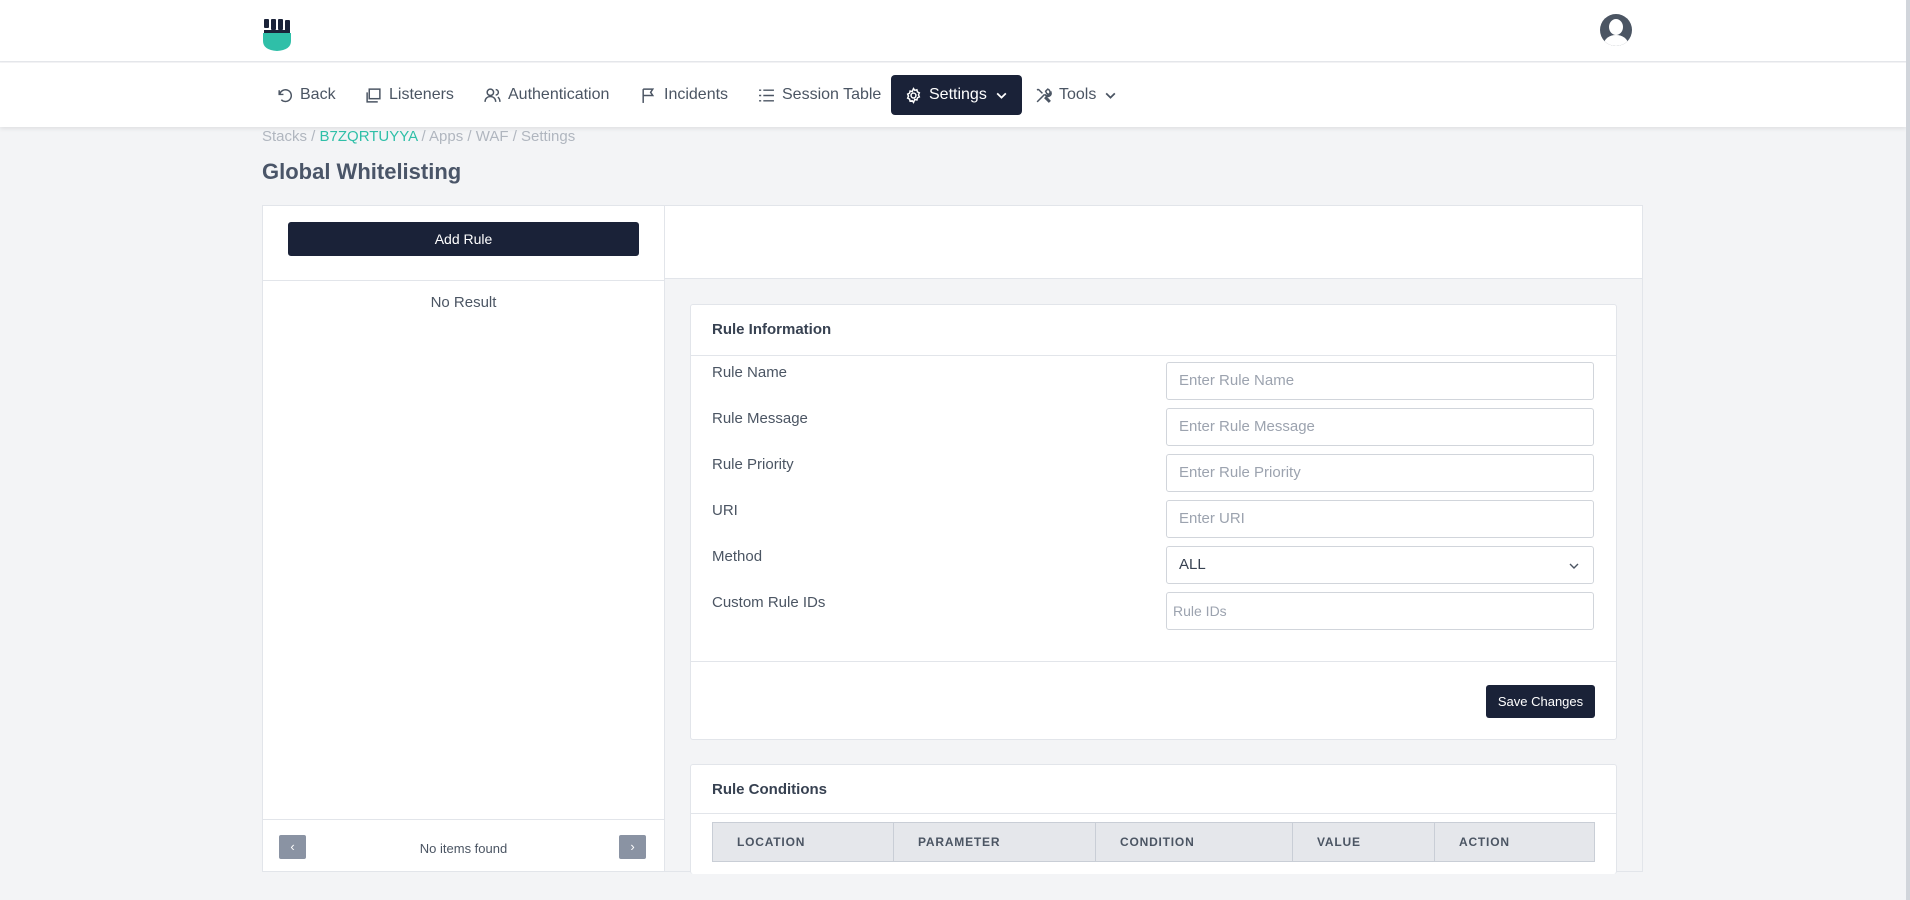 This screenshot has width=1910, height=900. What do you see at coordinates (1380, 381) in the screenshot?
I see `rule-name-input: Enter Rule Name` at bounding box center [1380, 381].